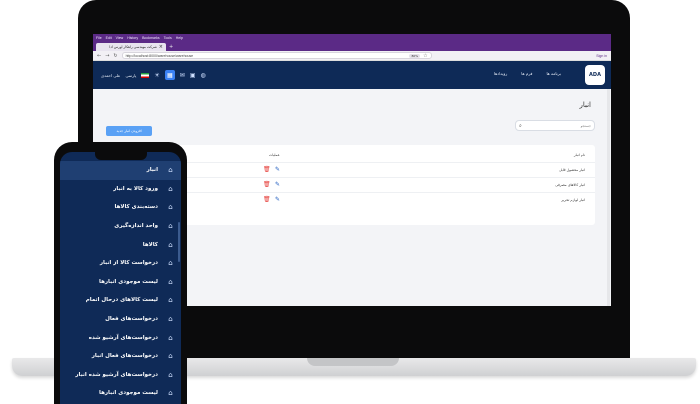  I want to click on iran-flag-icon, so click(145, 75).